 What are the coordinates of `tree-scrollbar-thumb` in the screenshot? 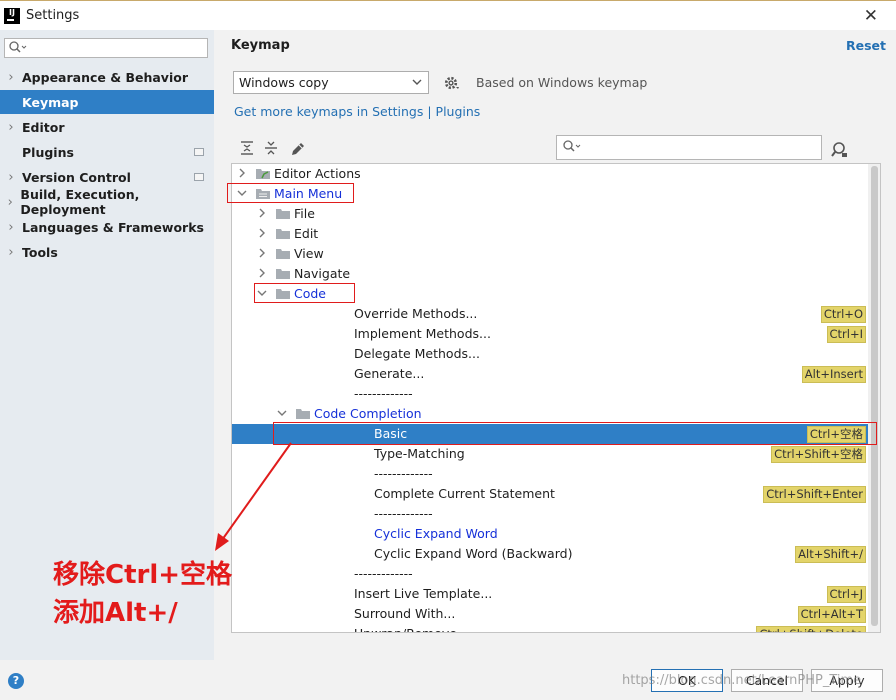 It's located at (874, 396).